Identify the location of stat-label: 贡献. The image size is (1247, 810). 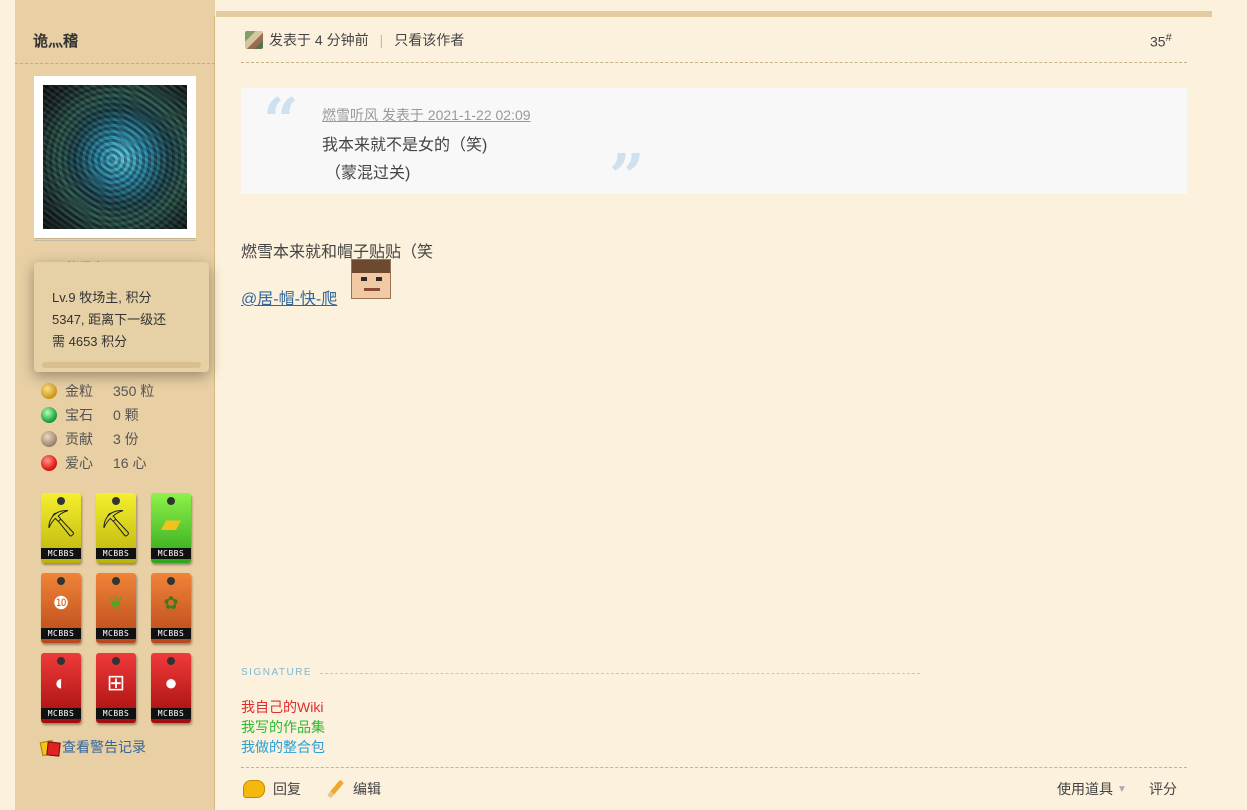
(79, 439).